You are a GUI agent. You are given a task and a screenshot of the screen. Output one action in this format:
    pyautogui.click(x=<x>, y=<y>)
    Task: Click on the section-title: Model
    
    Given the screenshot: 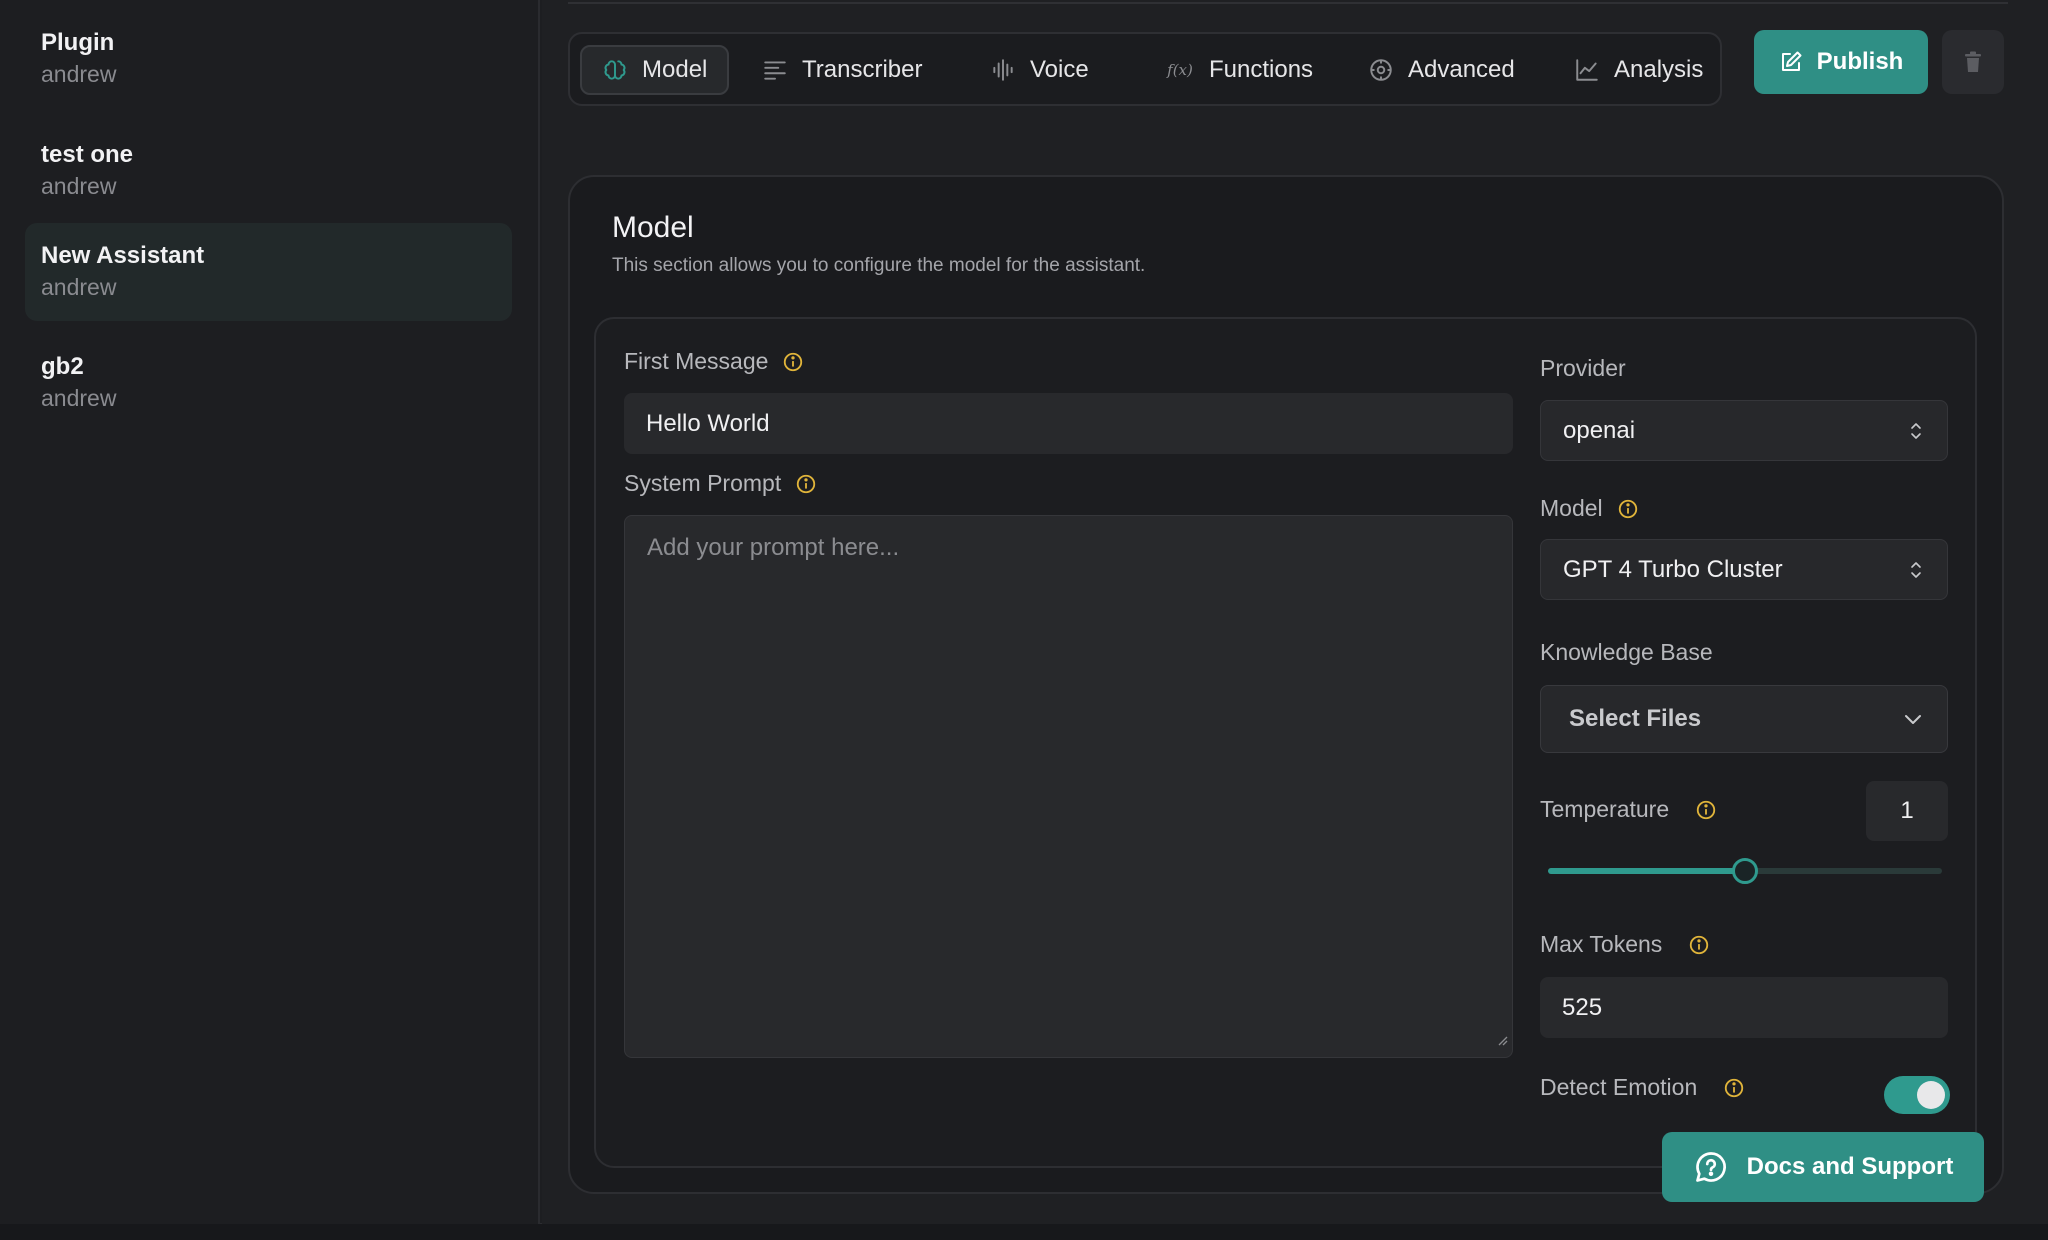 What is the action you would take?
    pyautogui.click(x=653, y=227)
    